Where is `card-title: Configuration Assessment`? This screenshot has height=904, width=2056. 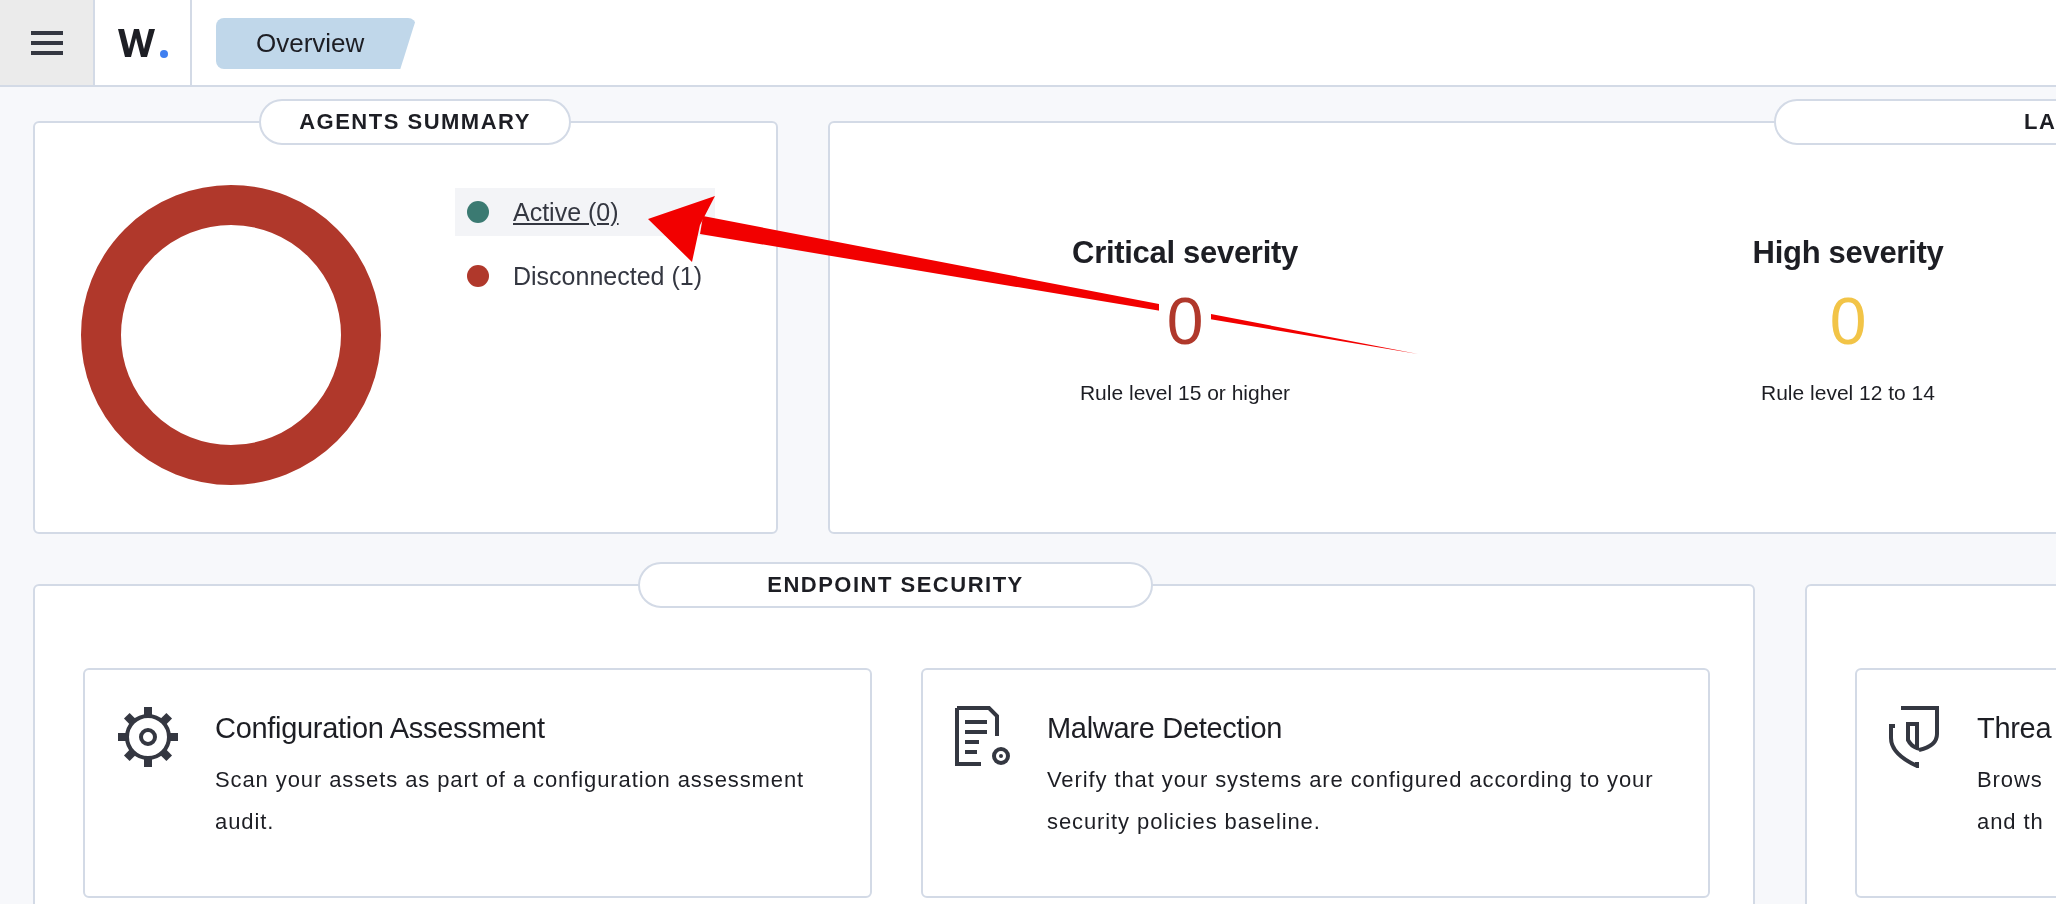
card-title: Configuration Assessment is located at coordinates (380, 728).